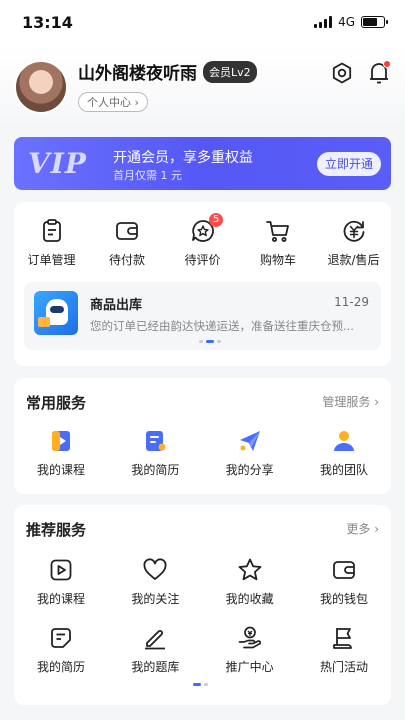  What do you see at coordinates (278, 243) in the screenshot?
I see `cart-button: 购物车` at bounding box center [278, 243].